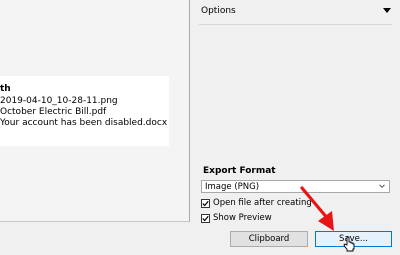  Describe the element at coordinates (382, 186) in the screenshot. I see `chevron-down-icon` at that location.